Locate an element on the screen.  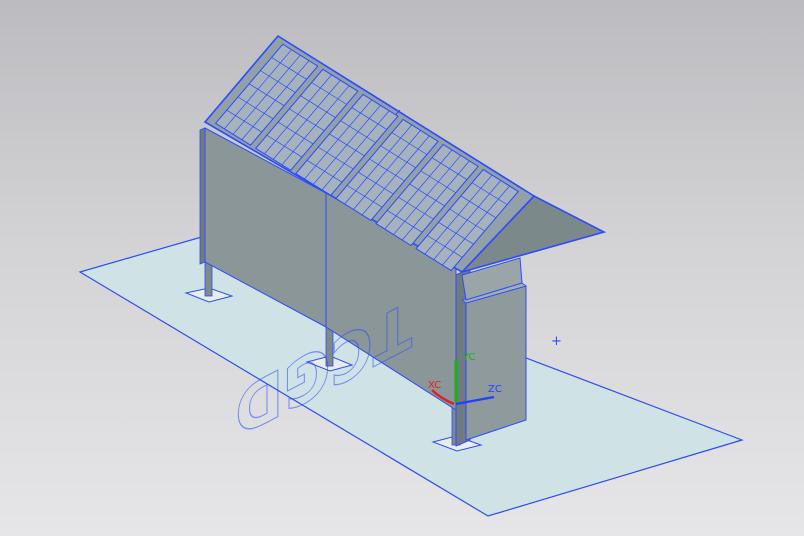
axis-x-label: XC is located at coordinates (434, 385).